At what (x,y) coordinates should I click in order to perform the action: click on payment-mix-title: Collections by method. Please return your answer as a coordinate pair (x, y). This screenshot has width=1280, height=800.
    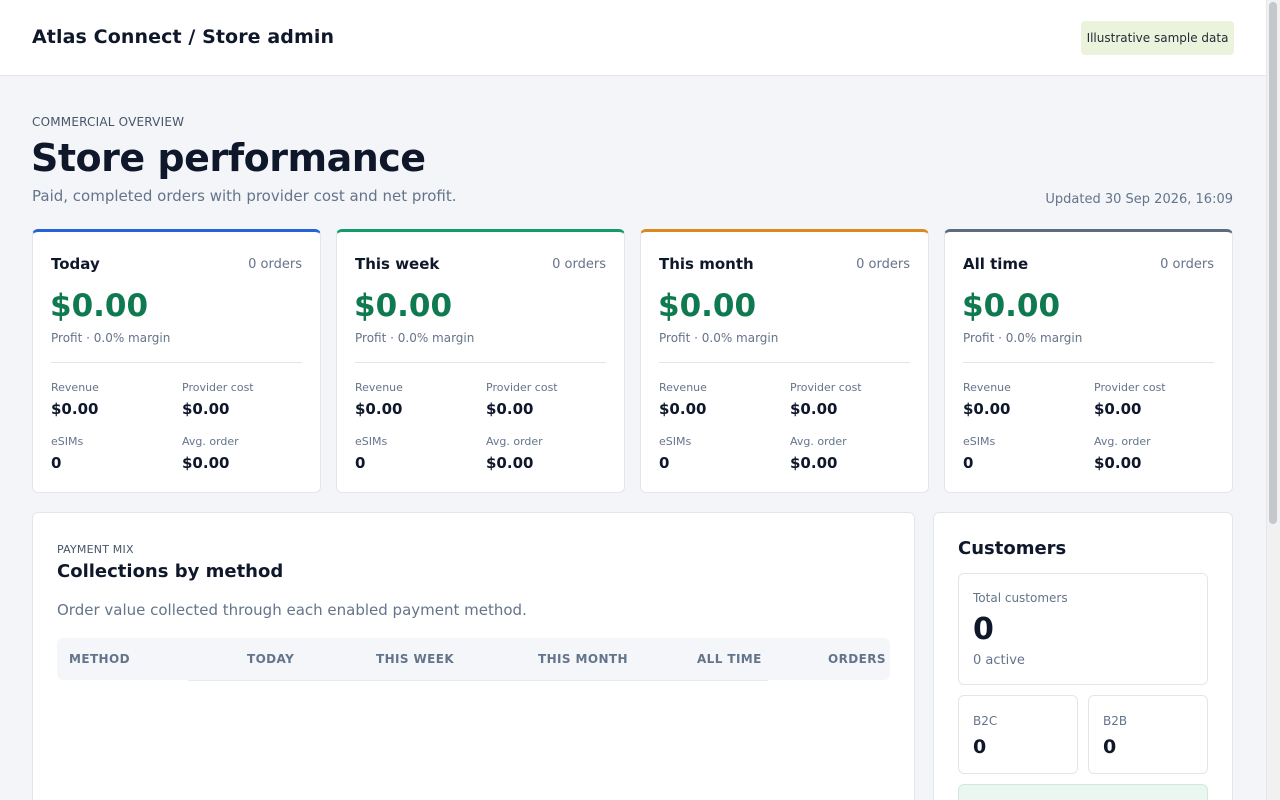
    Looking at the image, I should click on (170, 571).